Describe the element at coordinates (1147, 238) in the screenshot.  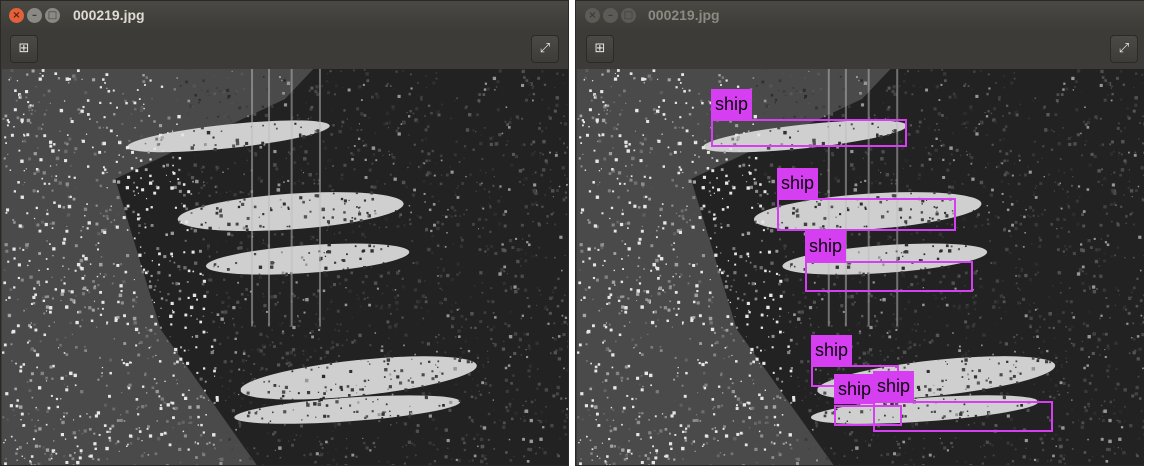
I see `desktop-edge` at that location.